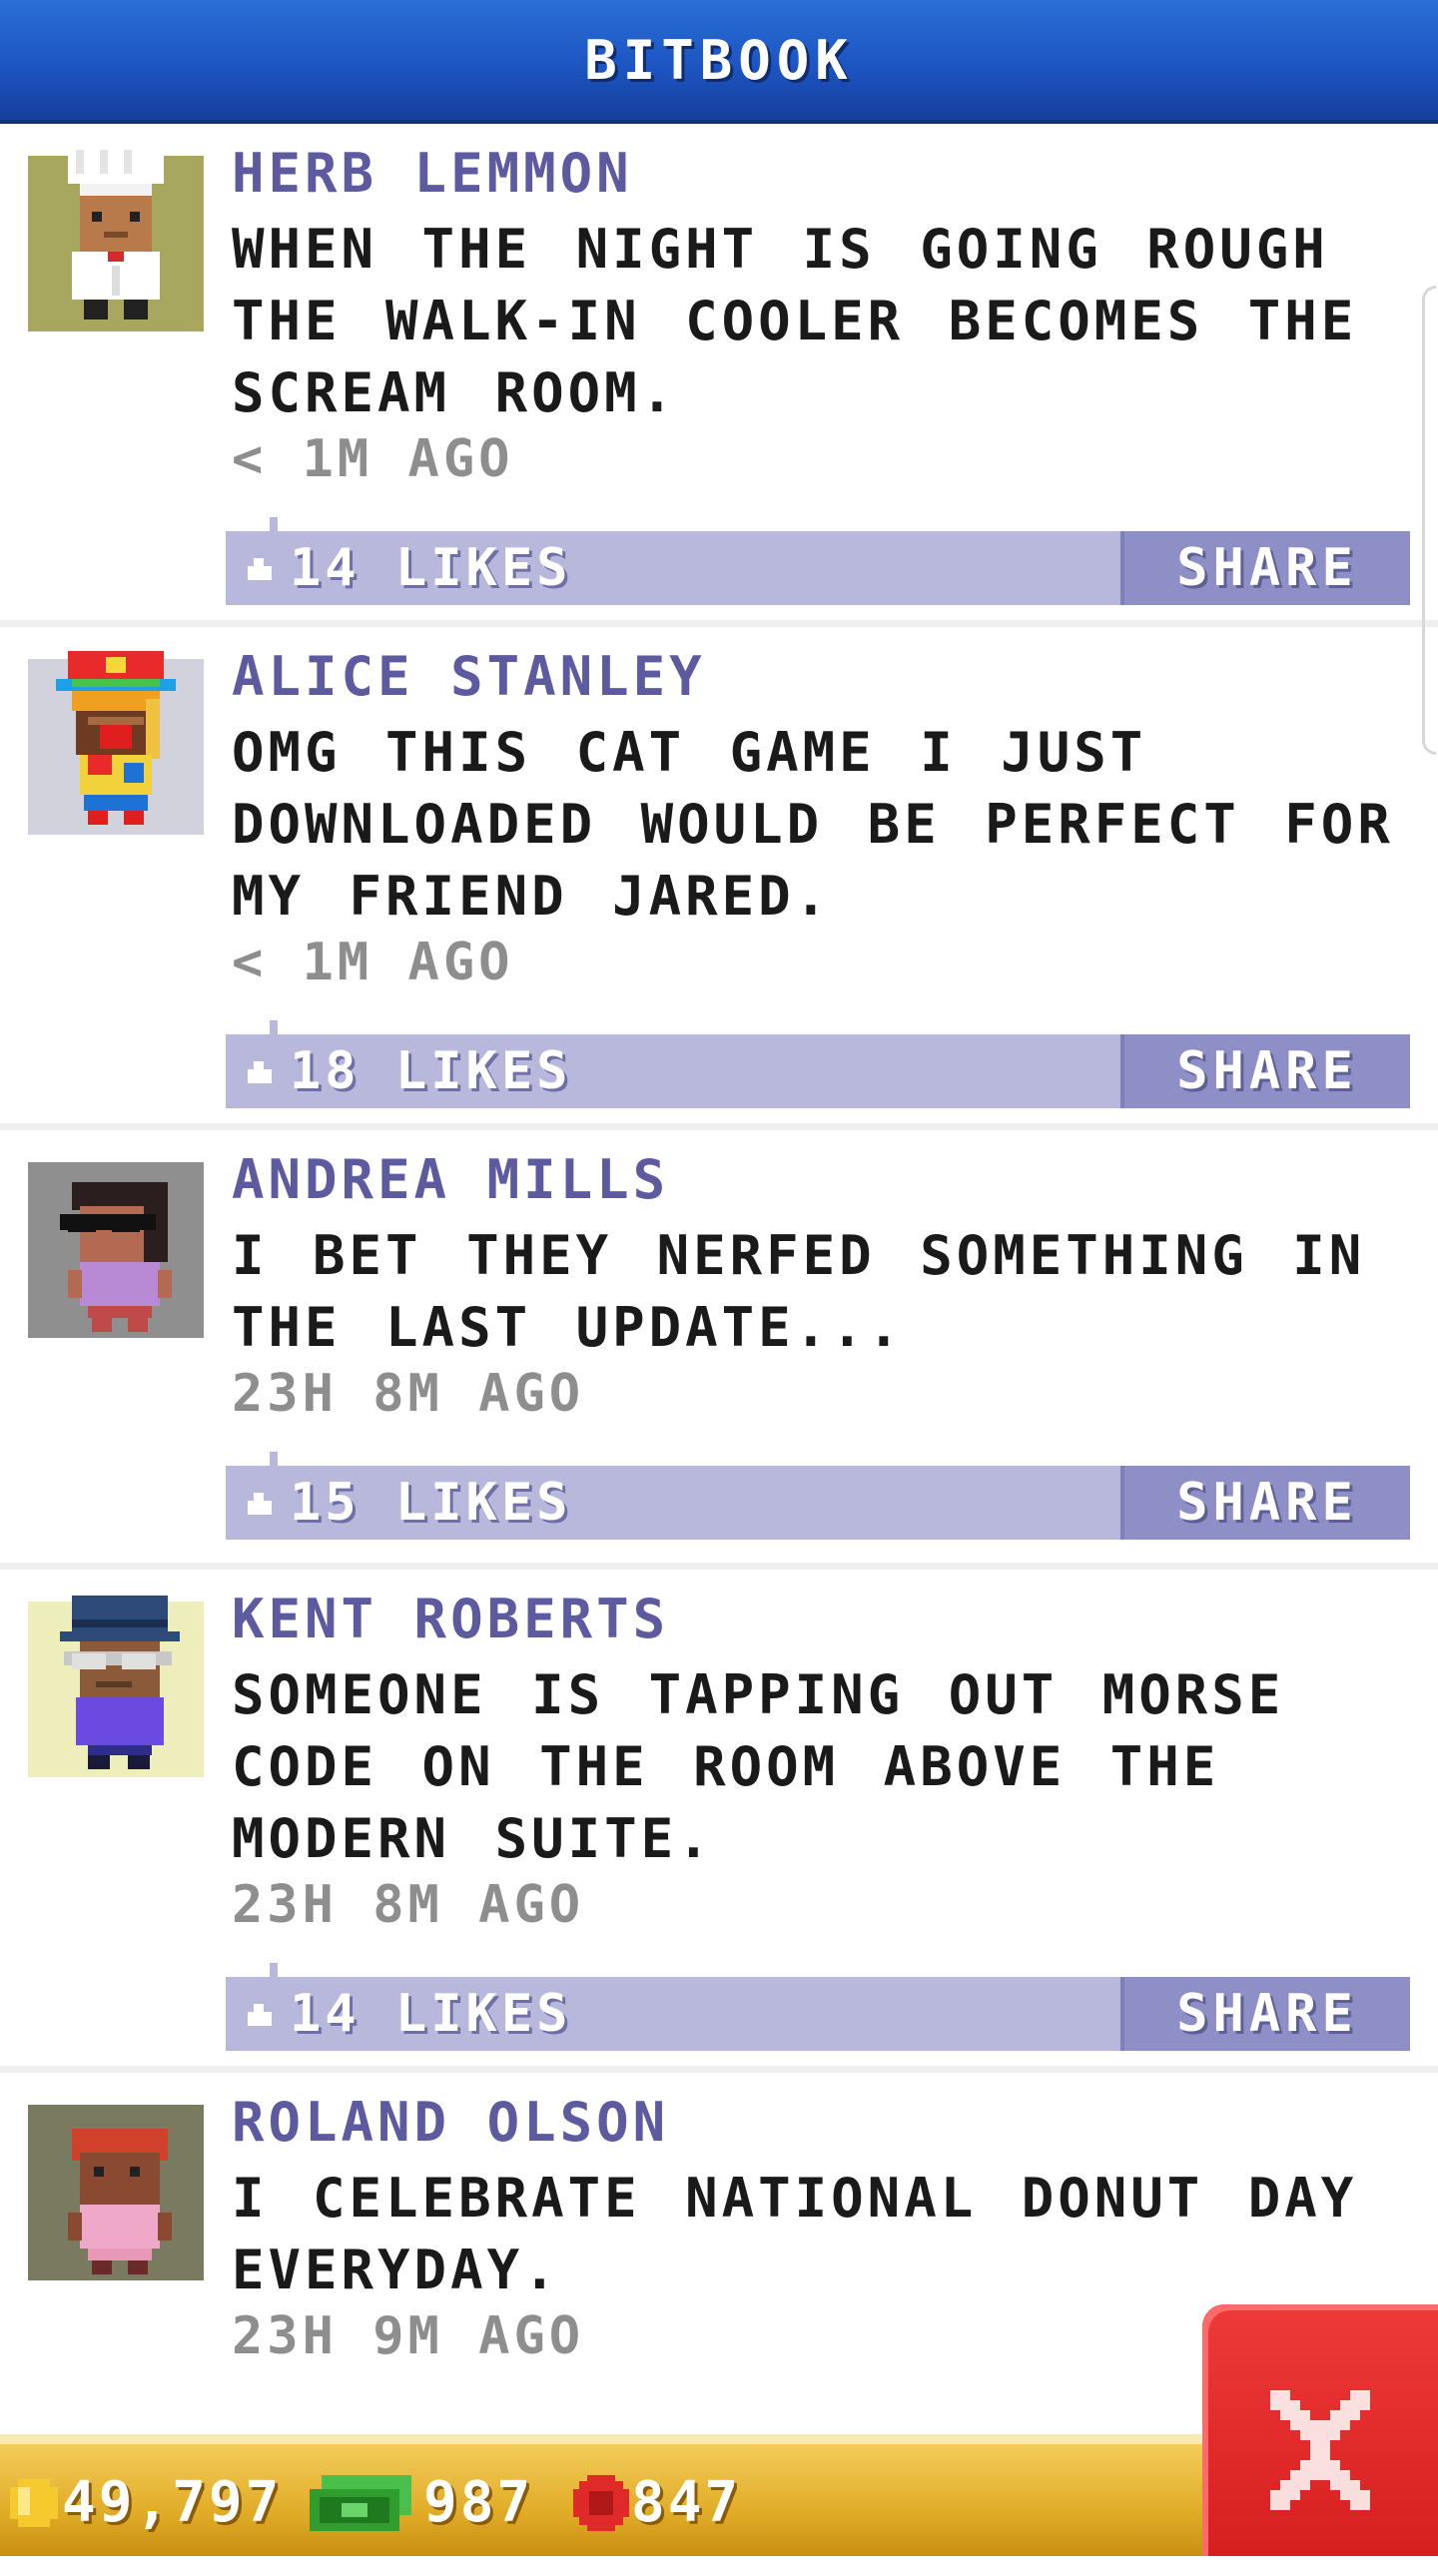 The width and height of the screenshot is (1438, 2576). What do you see at coordinates (34, 2502) in the screenshot?
I see `coin-icon` at bounding box center [34, 2502].